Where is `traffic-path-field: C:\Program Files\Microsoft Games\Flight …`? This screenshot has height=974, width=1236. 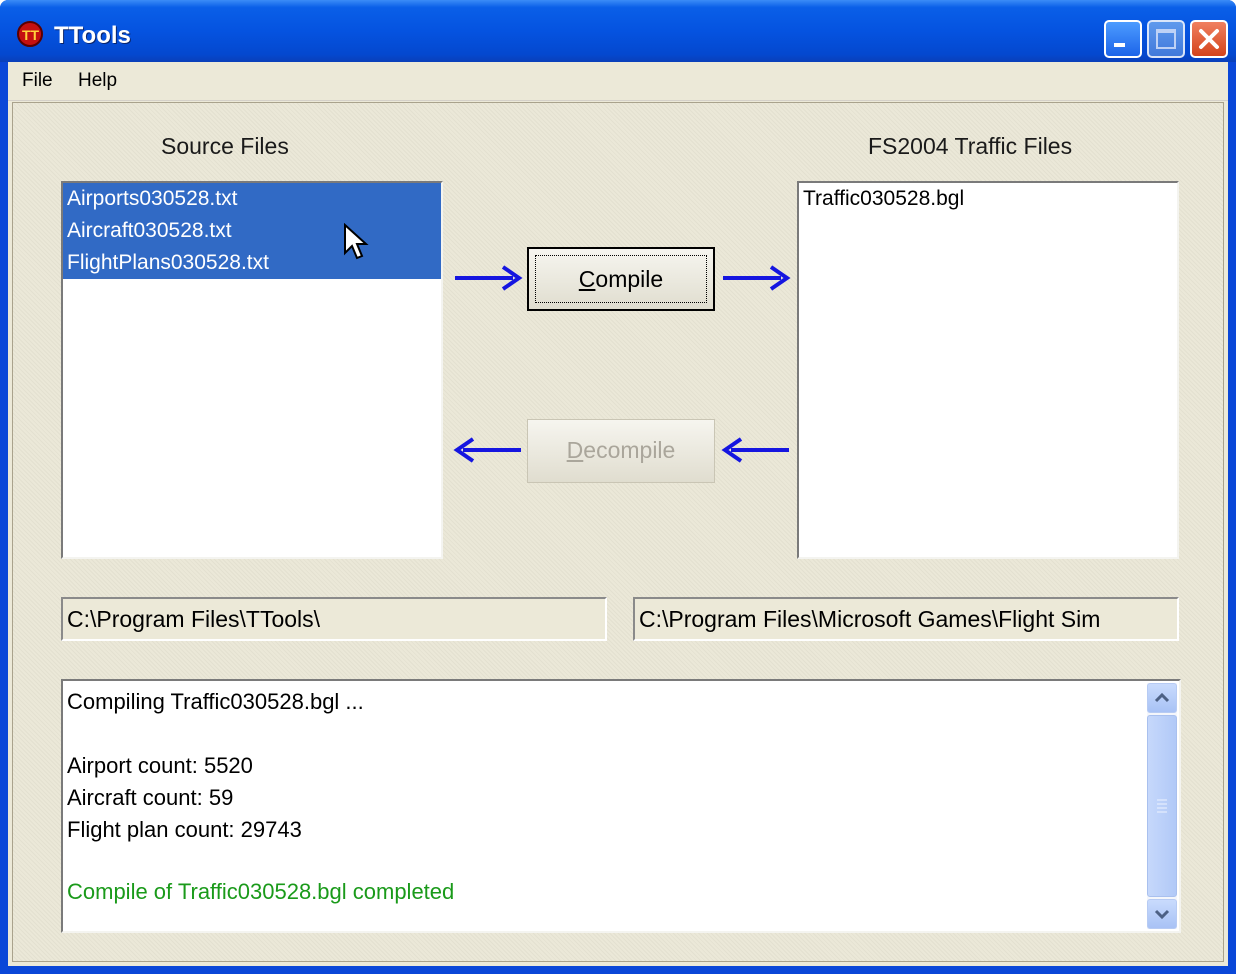 traffic-path-field: C:\Program Files\Microsoft Games\Flight … is located at coordinates (906, 619).